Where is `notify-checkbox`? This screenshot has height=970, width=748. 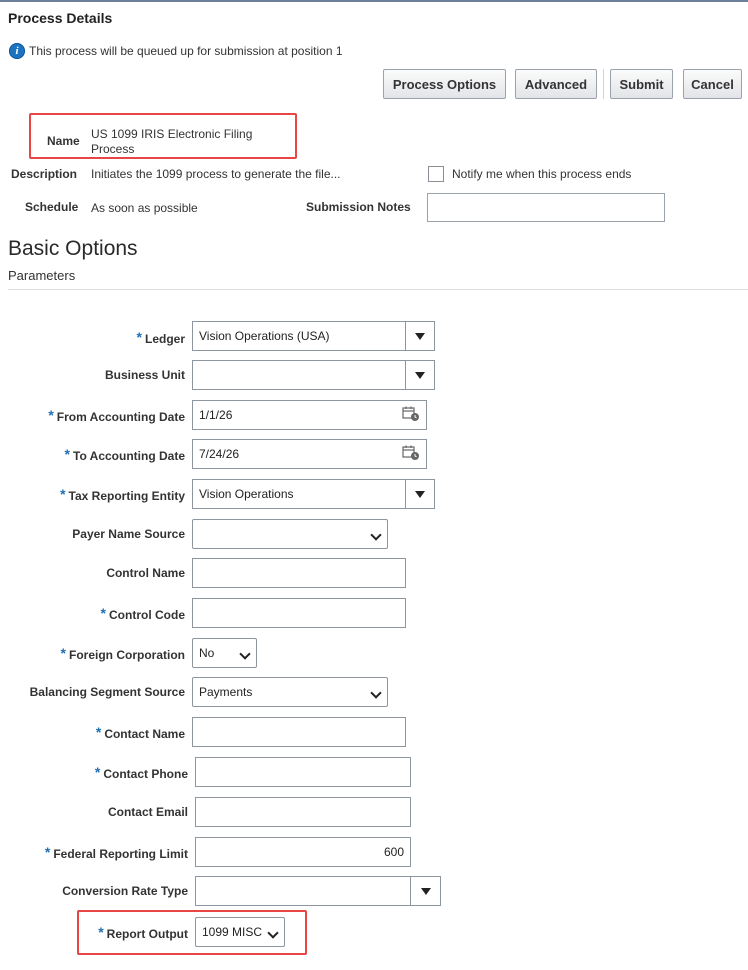
notify-checkbox is located at coordinates (436, 174).